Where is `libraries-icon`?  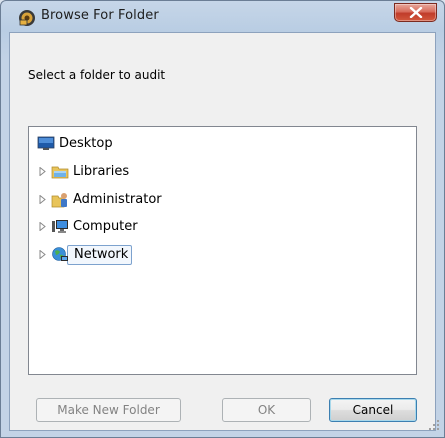
libraries-icon is located at coordinates (60, 172).